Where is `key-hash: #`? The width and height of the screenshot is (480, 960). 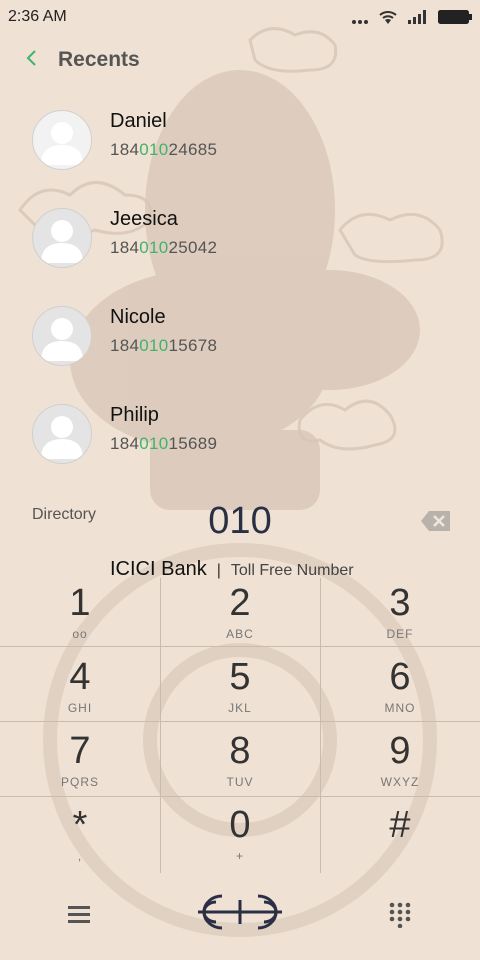
key-hash: # is located at coordinates (400, 837).